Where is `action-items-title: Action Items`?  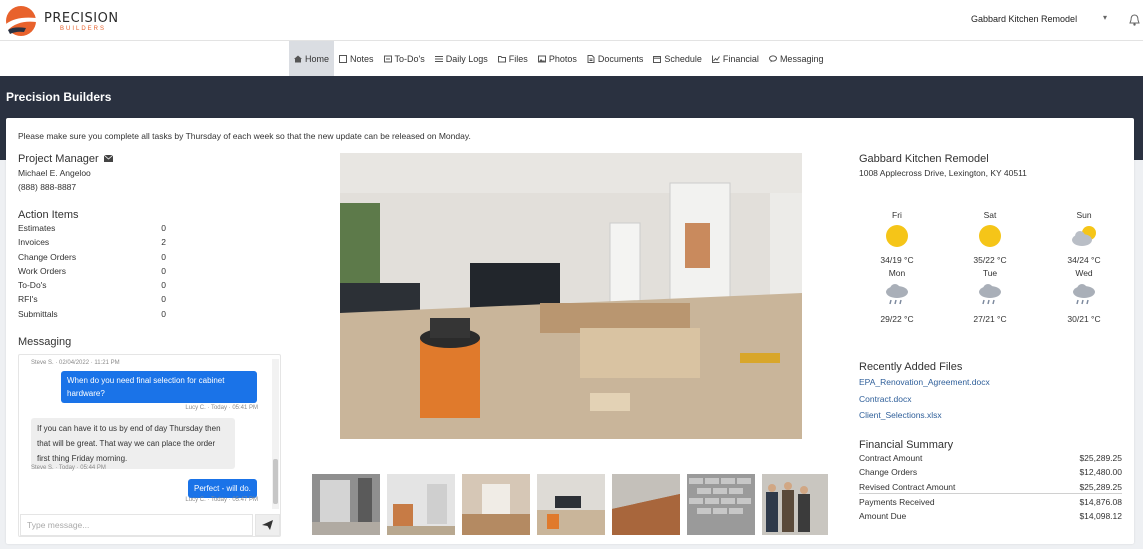
action-items-title: Action Items is located at coordinates (48, 215).